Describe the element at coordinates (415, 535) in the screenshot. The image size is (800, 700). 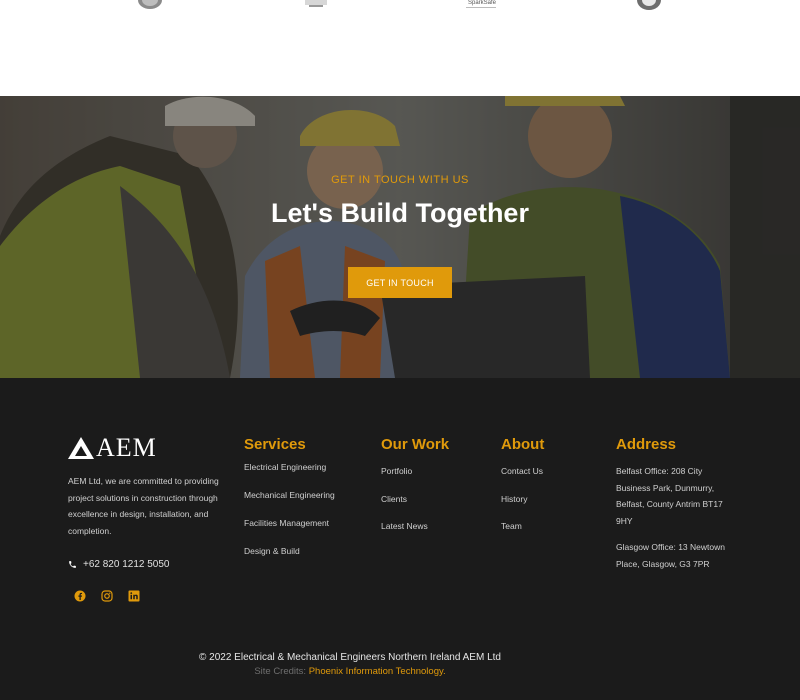
I see `work-link-latest-news: Latest News` at that location.